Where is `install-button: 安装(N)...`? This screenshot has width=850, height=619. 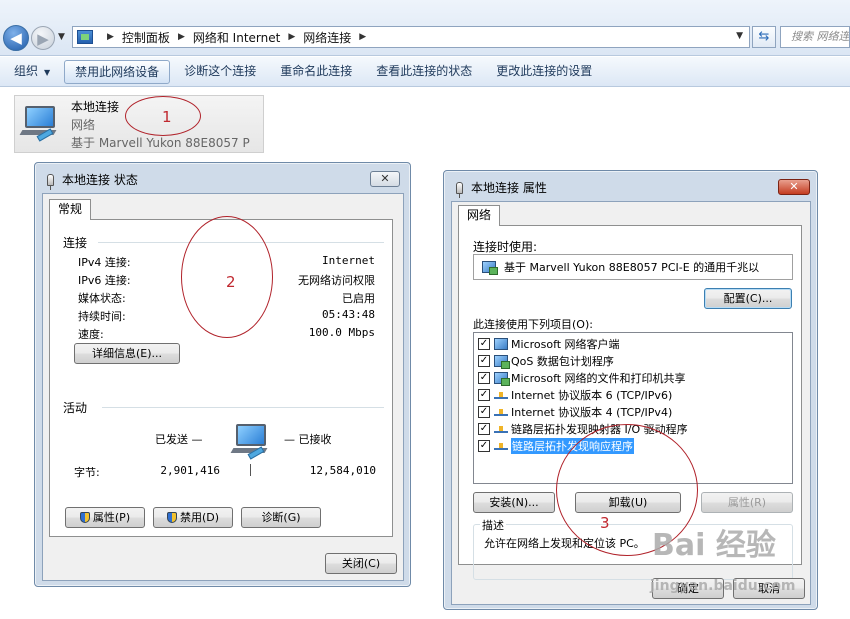
install-button: 安装(N)... is located at coordinates (514, 502).